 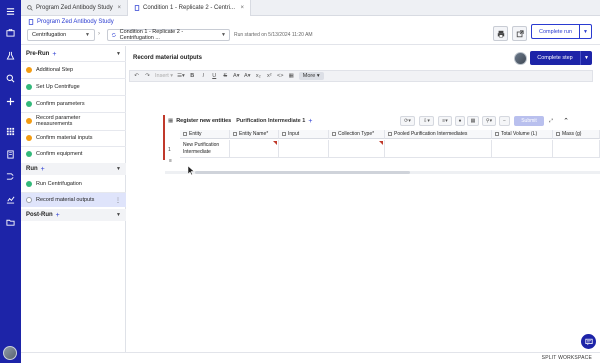 What do you see at coordinates (73, 70) in the screenshot?
I see `step-additional-step: Additional Step` at bounding box center [73, 70].